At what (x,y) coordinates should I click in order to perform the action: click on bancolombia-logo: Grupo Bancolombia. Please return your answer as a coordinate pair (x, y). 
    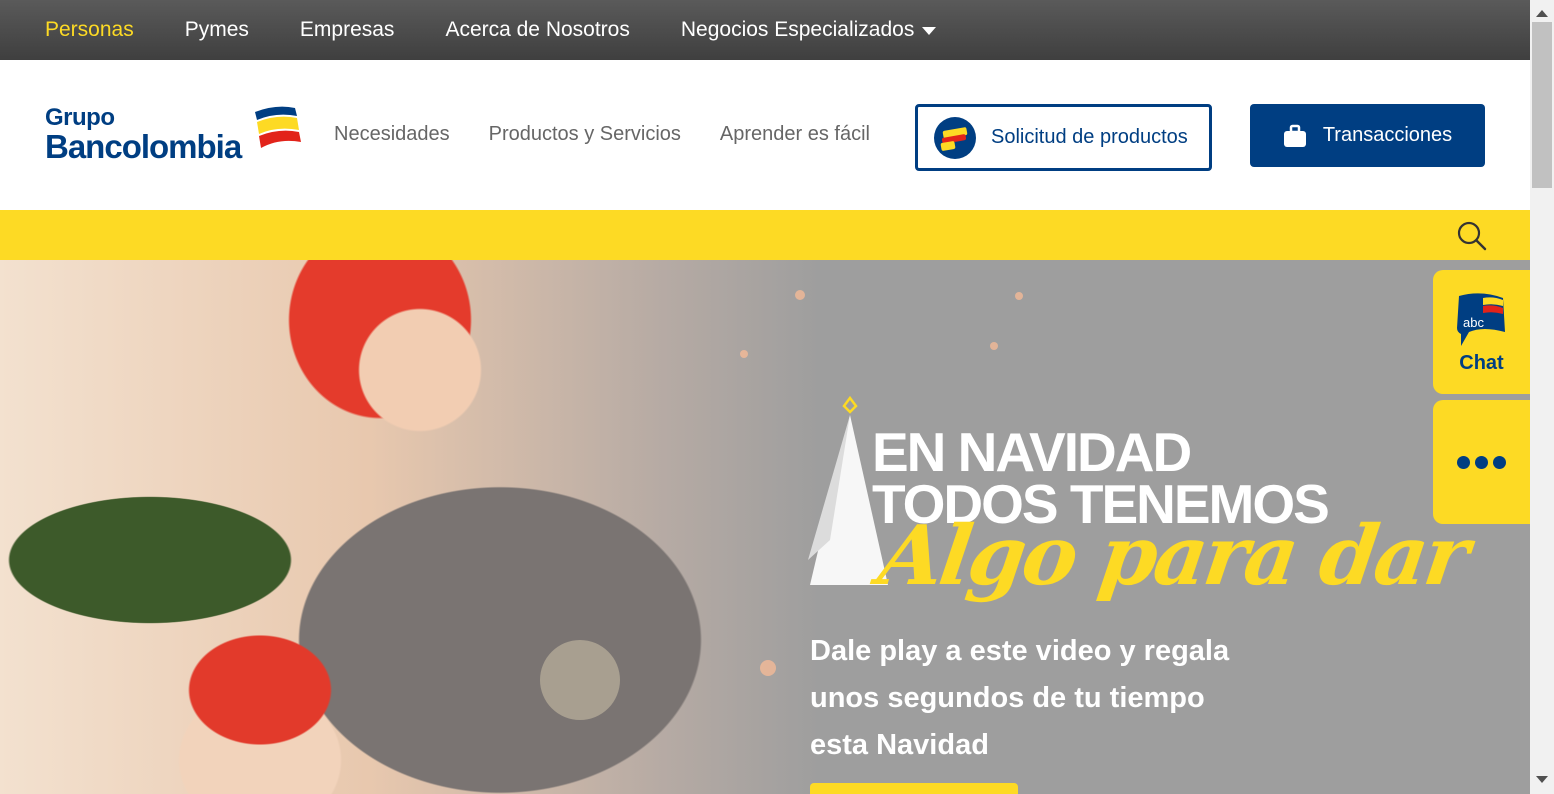
    Looking at the image, I should click on (175, 137).